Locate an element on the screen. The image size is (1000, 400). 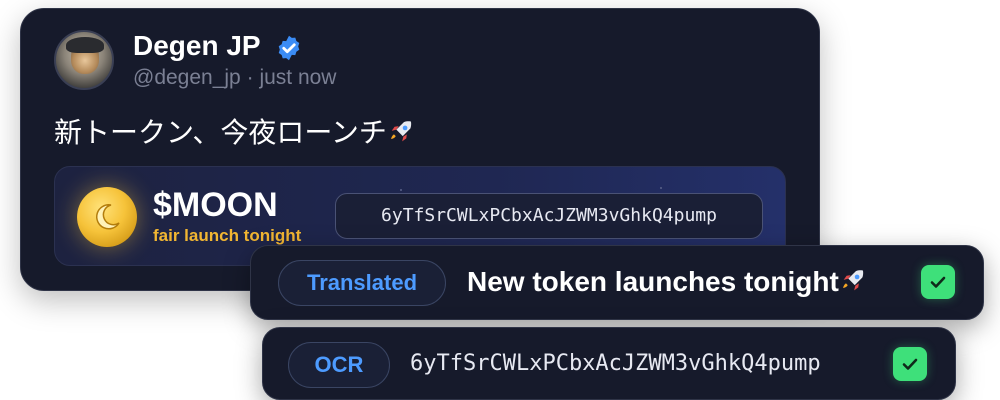
verified-badge-icon is located at coordinates (289, 48).